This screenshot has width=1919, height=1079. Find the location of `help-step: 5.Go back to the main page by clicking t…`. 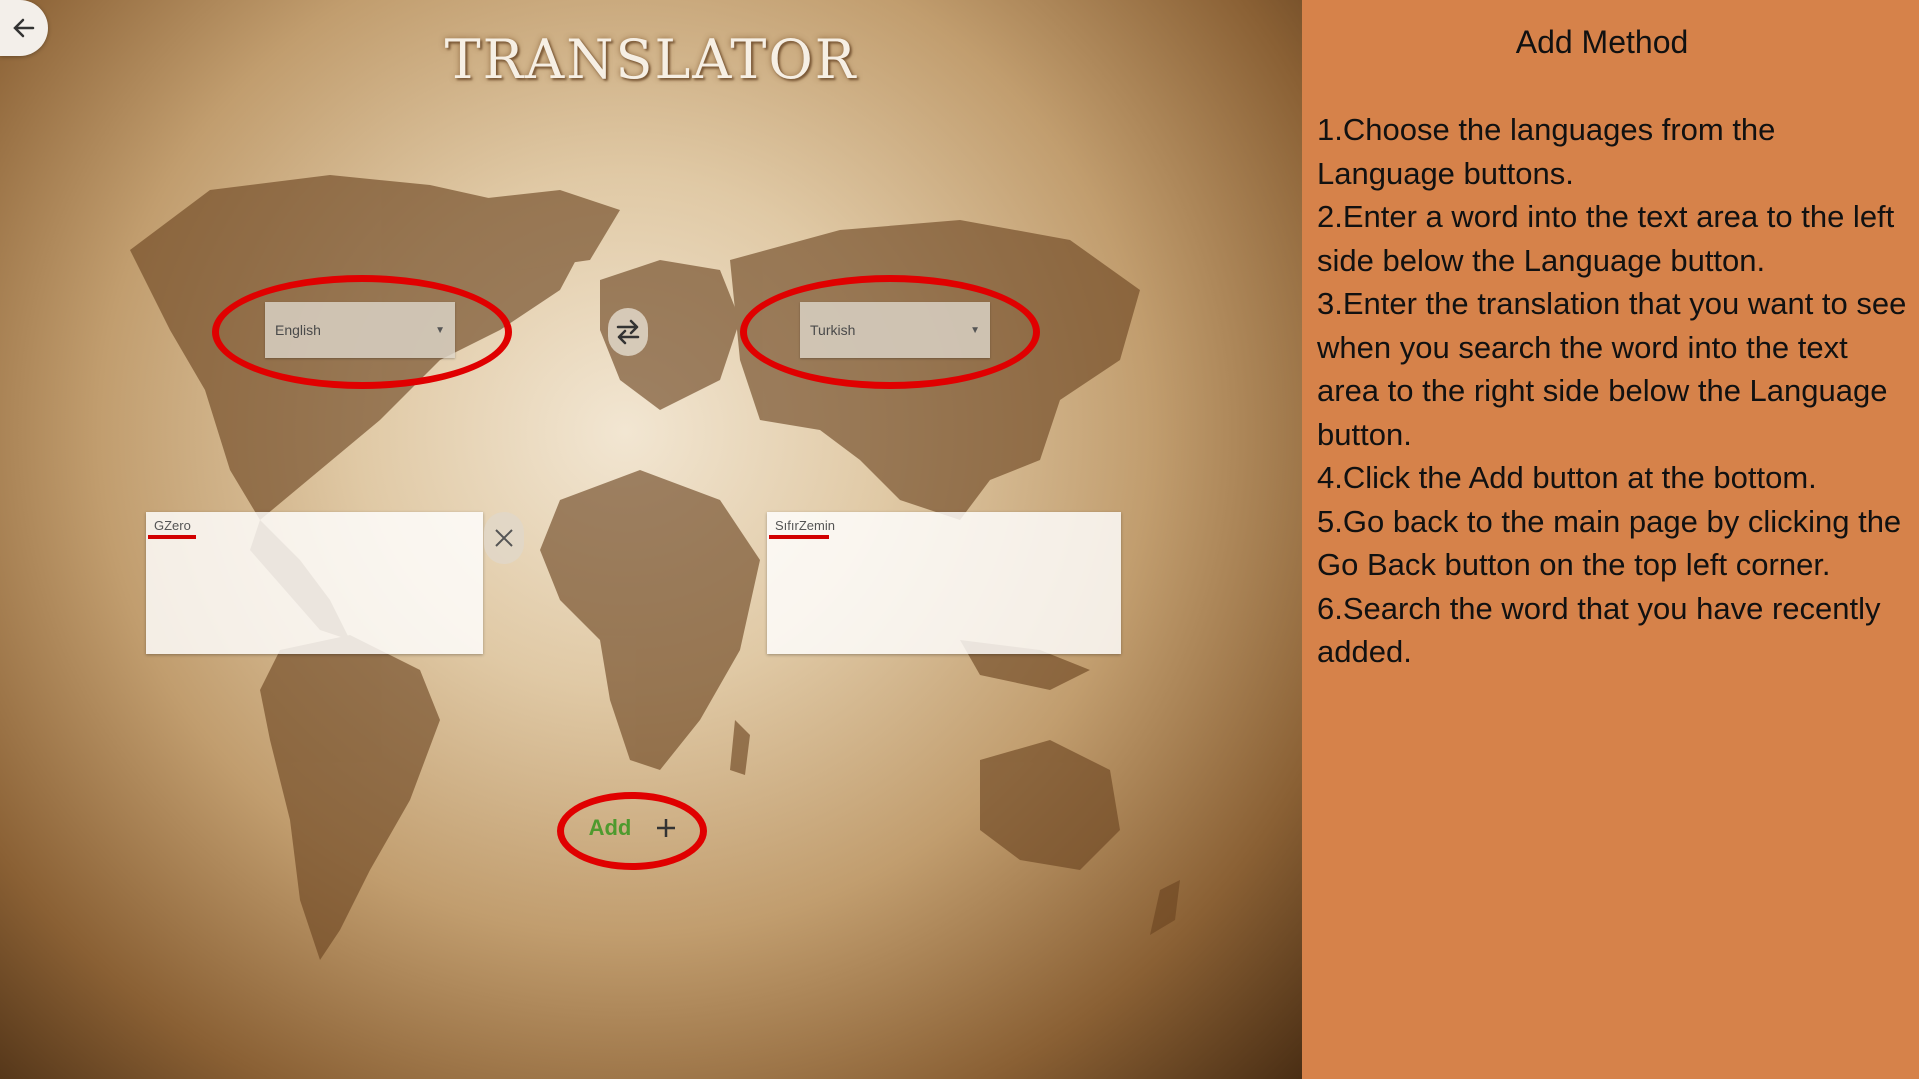

help-step: 5.Go back to the main page by clicking t… is located at coordinates (1609, 543).